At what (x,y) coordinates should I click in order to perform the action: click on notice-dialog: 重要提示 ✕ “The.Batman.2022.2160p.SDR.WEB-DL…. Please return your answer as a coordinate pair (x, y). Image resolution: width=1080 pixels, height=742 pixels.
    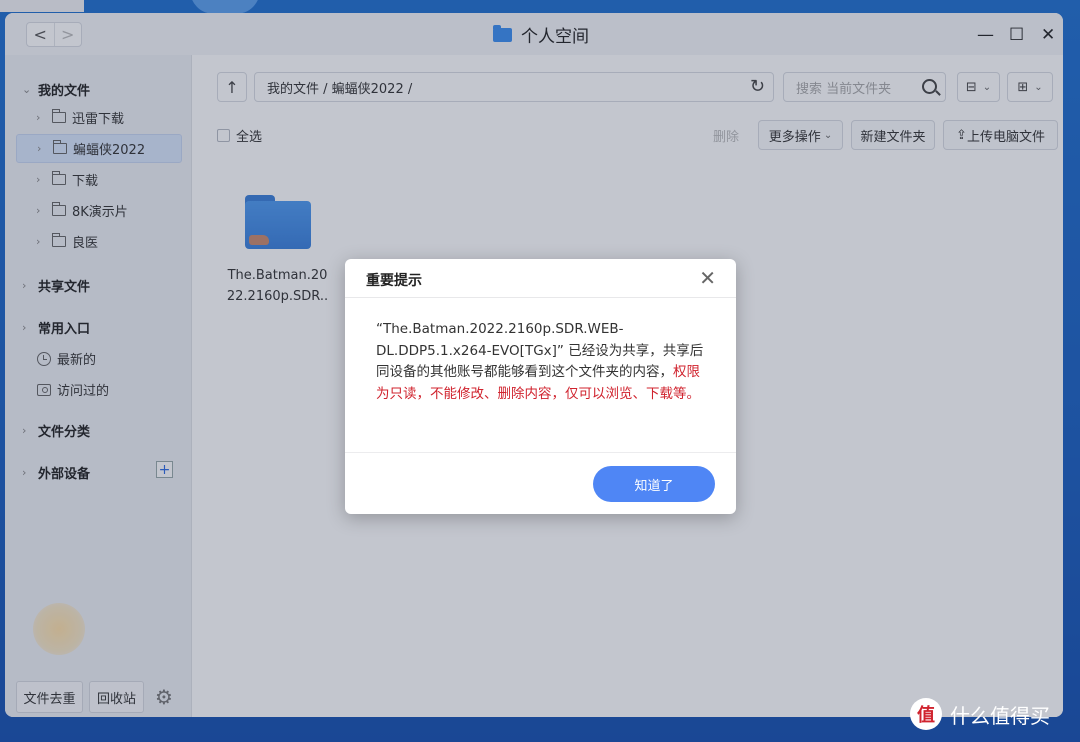
    Looking at the image, I should click on (540, 386).